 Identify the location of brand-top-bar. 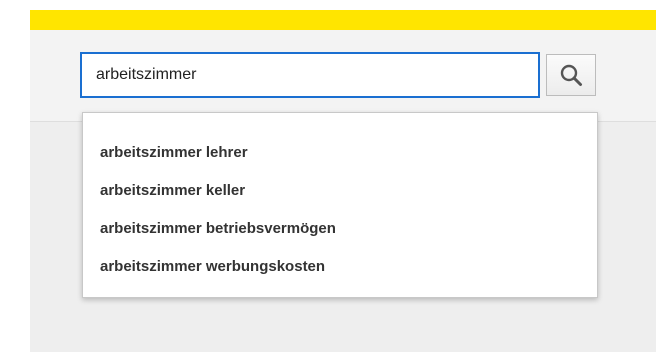
(343, 20).